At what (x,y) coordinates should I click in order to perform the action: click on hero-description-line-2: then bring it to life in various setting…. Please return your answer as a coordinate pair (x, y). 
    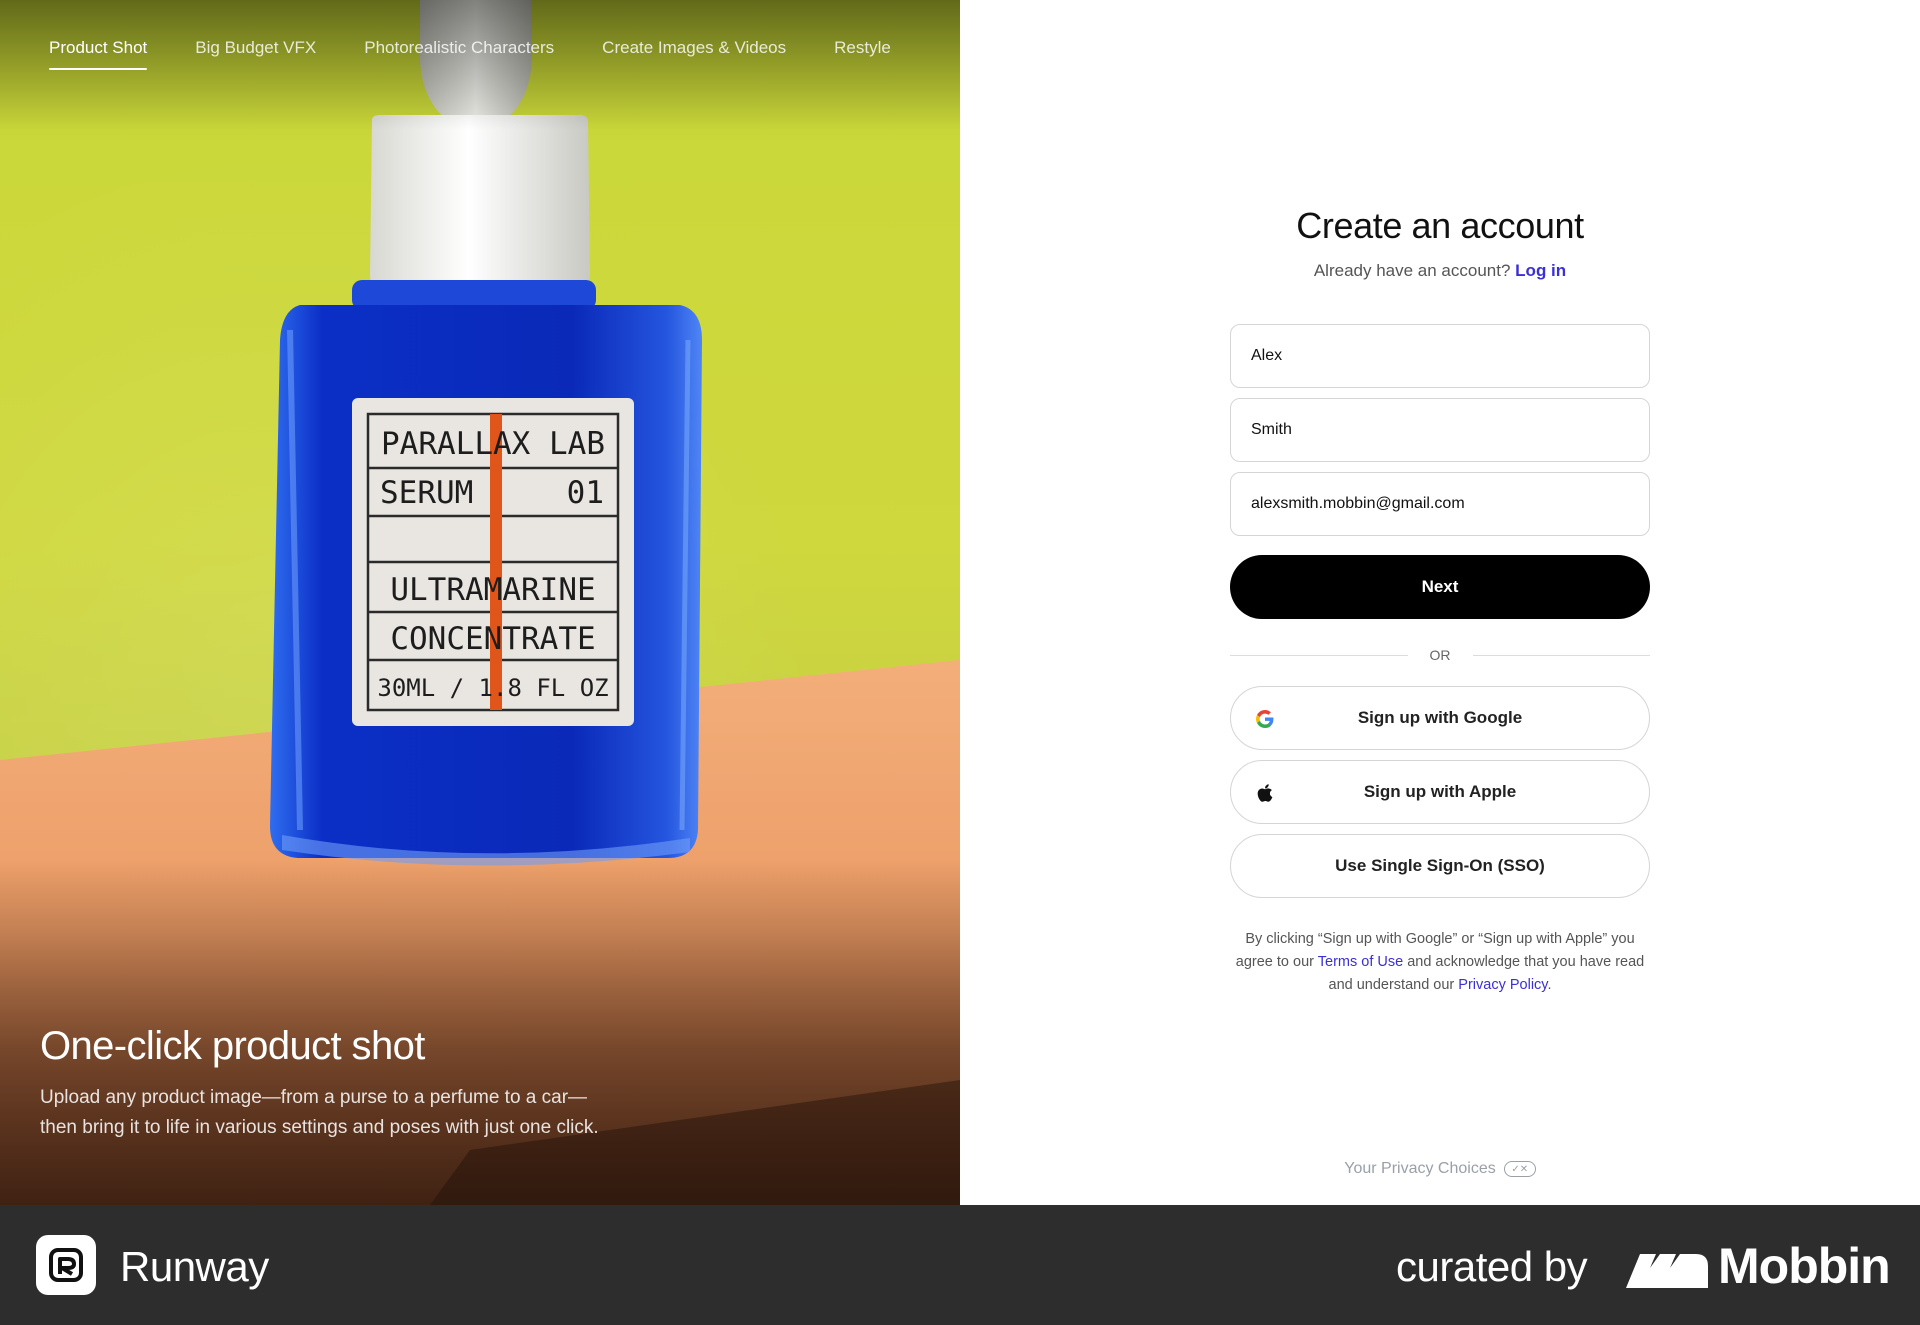
    Looking at the image, I should click on (319, 1127).